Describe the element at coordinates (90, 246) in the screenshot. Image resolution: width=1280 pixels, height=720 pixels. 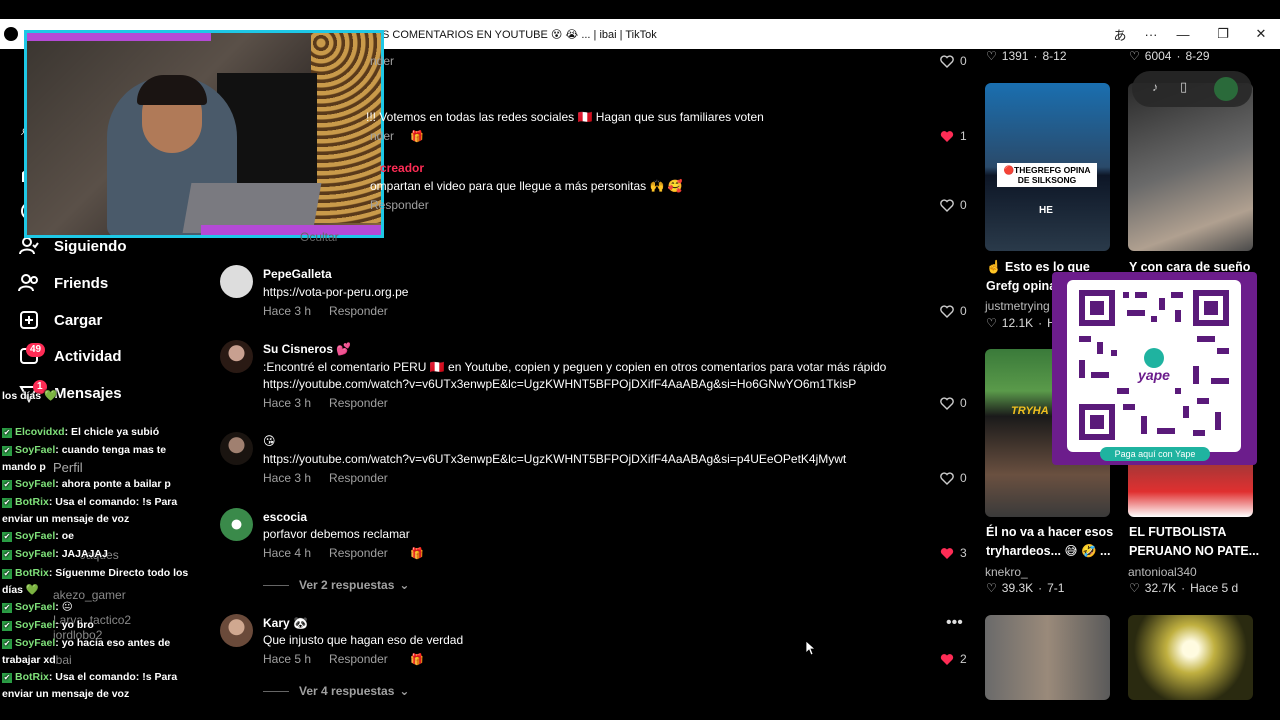
I see `sidebar-item-label: Siguiendo` at that location.